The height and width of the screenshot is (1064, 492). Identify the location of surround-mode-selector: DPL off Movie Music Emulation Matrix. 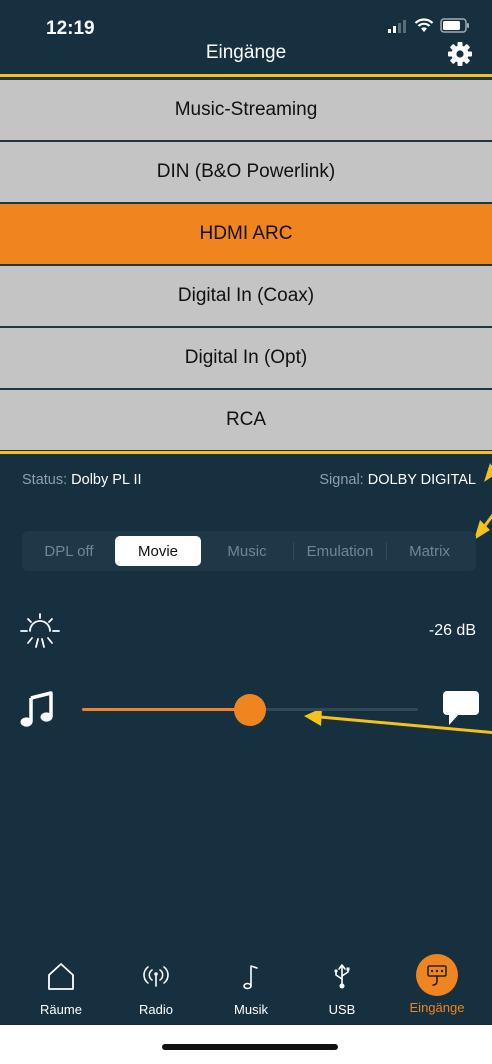
(249, 551).